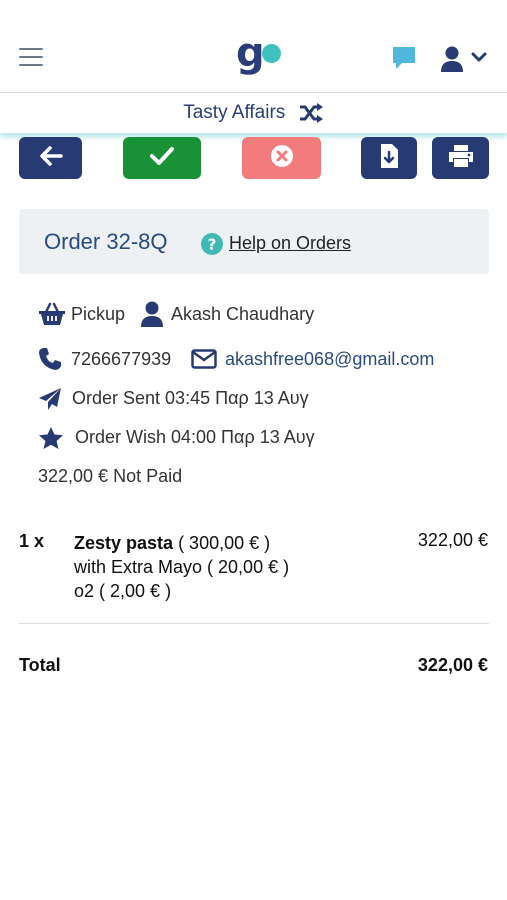 The height and width of the screenshot is (900, 507). I want to click on hamburger-menu-icon, so click(31, 58).